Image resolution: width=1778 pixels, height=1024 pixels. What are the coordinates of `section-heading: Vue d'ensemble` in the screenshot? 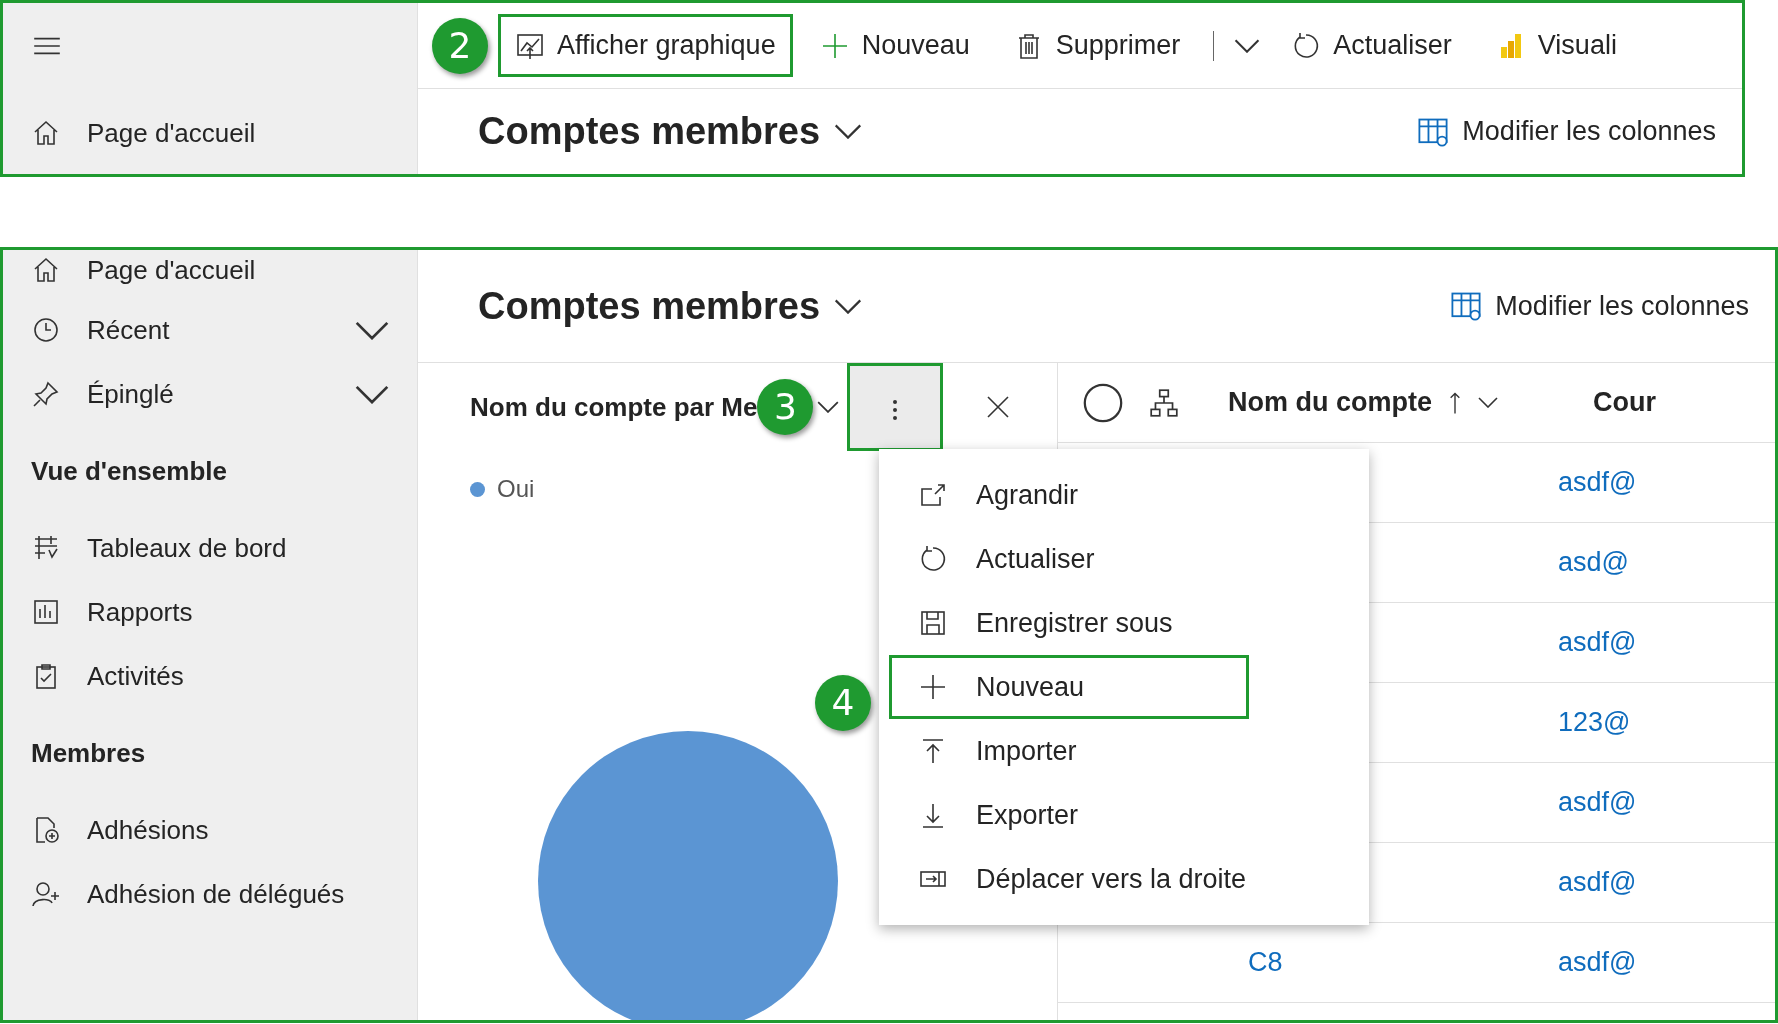 It's located at (129, 471).